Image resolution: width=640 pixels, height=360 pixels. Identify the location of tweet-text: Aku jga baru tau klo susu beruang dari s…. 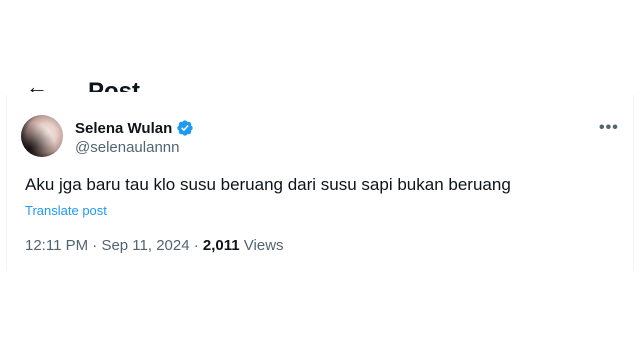
(268, 184).